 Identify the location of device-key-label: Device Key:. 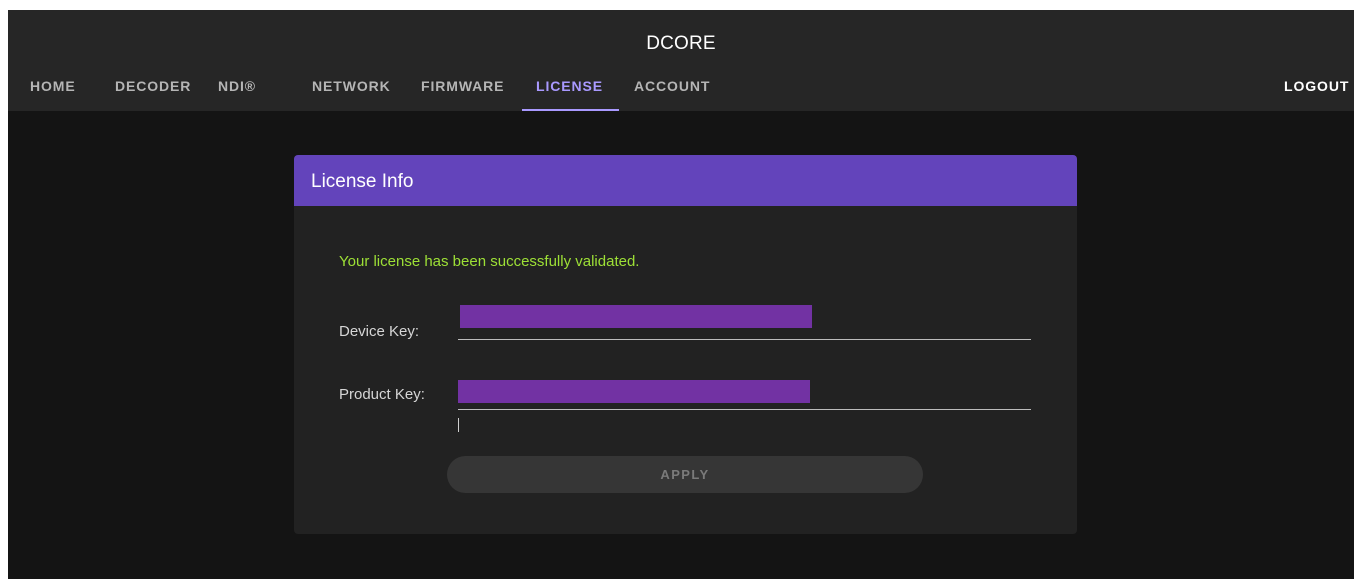
(379, 331).